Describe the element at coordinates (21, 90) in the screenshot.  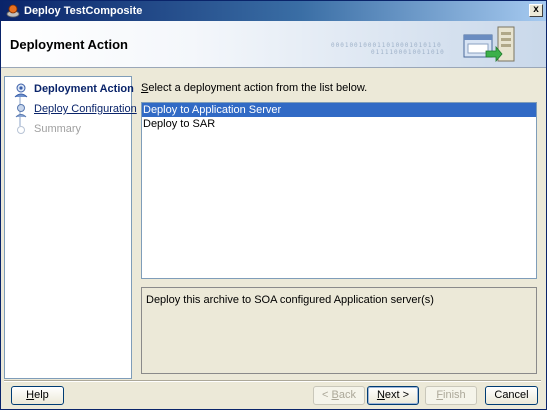
I see `current-step-icon` at that location.